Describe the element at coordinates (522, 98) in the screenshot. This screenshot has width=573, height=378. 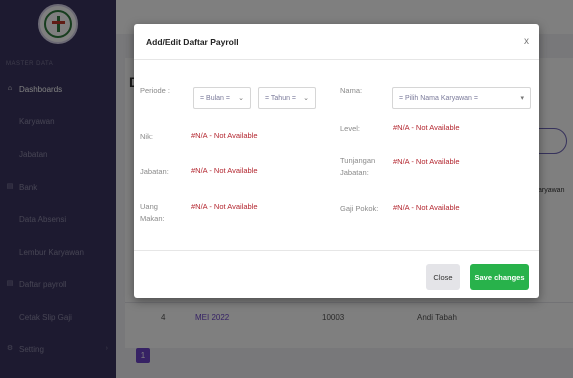
I see `chevron-down-icon: ▾` at that location.